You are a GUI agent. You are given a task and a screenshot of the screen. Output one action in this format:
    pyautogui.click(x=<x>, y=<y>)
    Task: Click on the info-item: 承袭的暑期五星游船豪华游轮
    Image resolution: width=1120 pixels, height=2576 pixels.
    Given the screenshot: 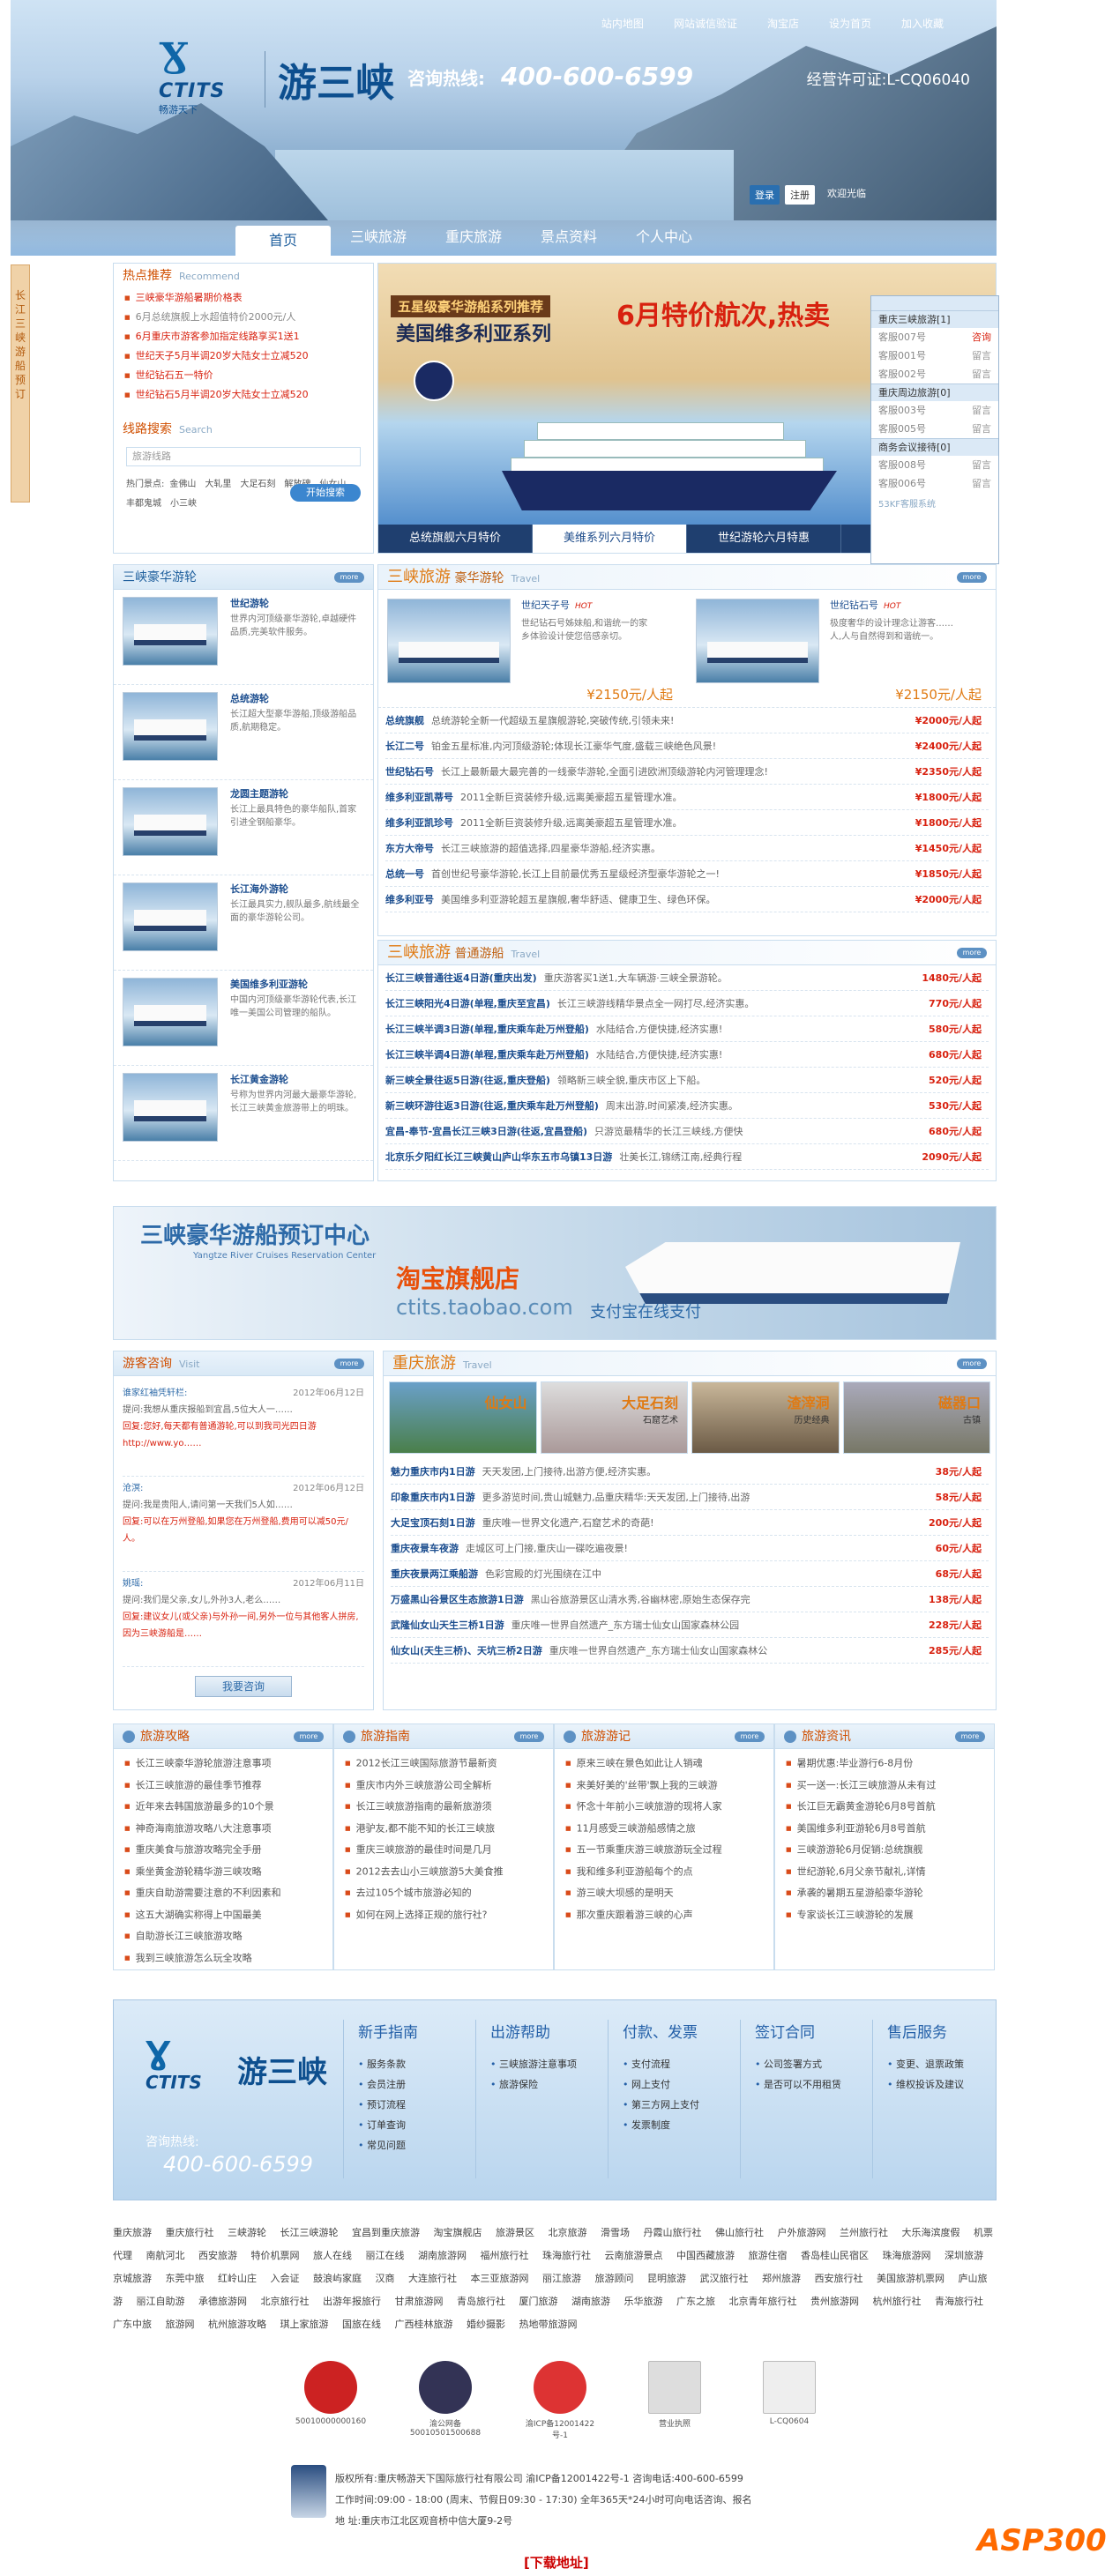 What is the action you would take?
    pyautogui.click(x=884, y=1893)
    